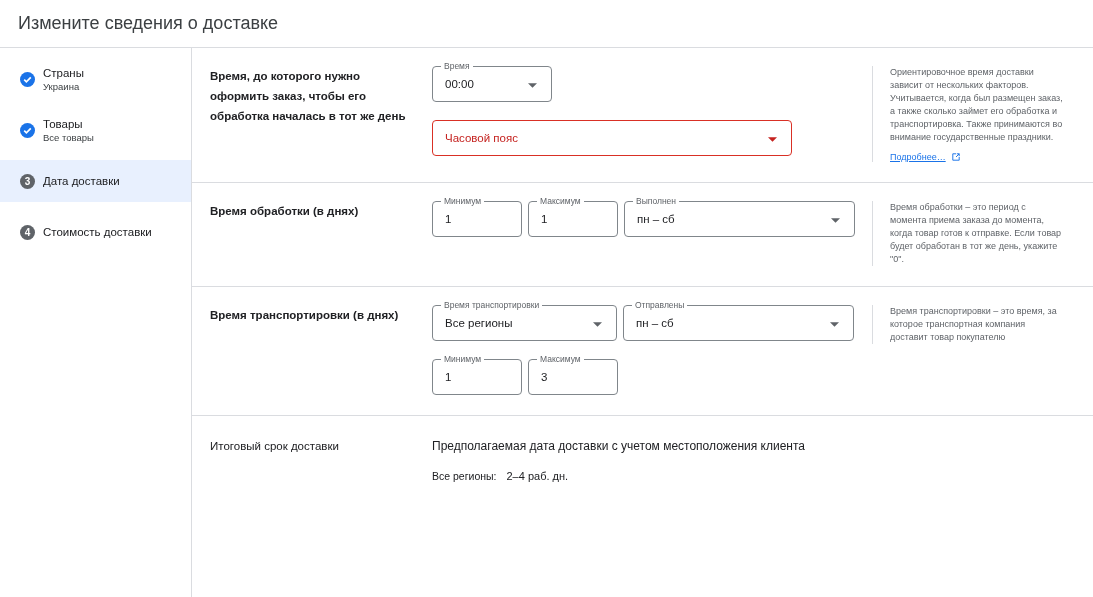 This screenshot has height=597, width=1093. I want to click on step-item: Товары Все товары, so click(95, 130).